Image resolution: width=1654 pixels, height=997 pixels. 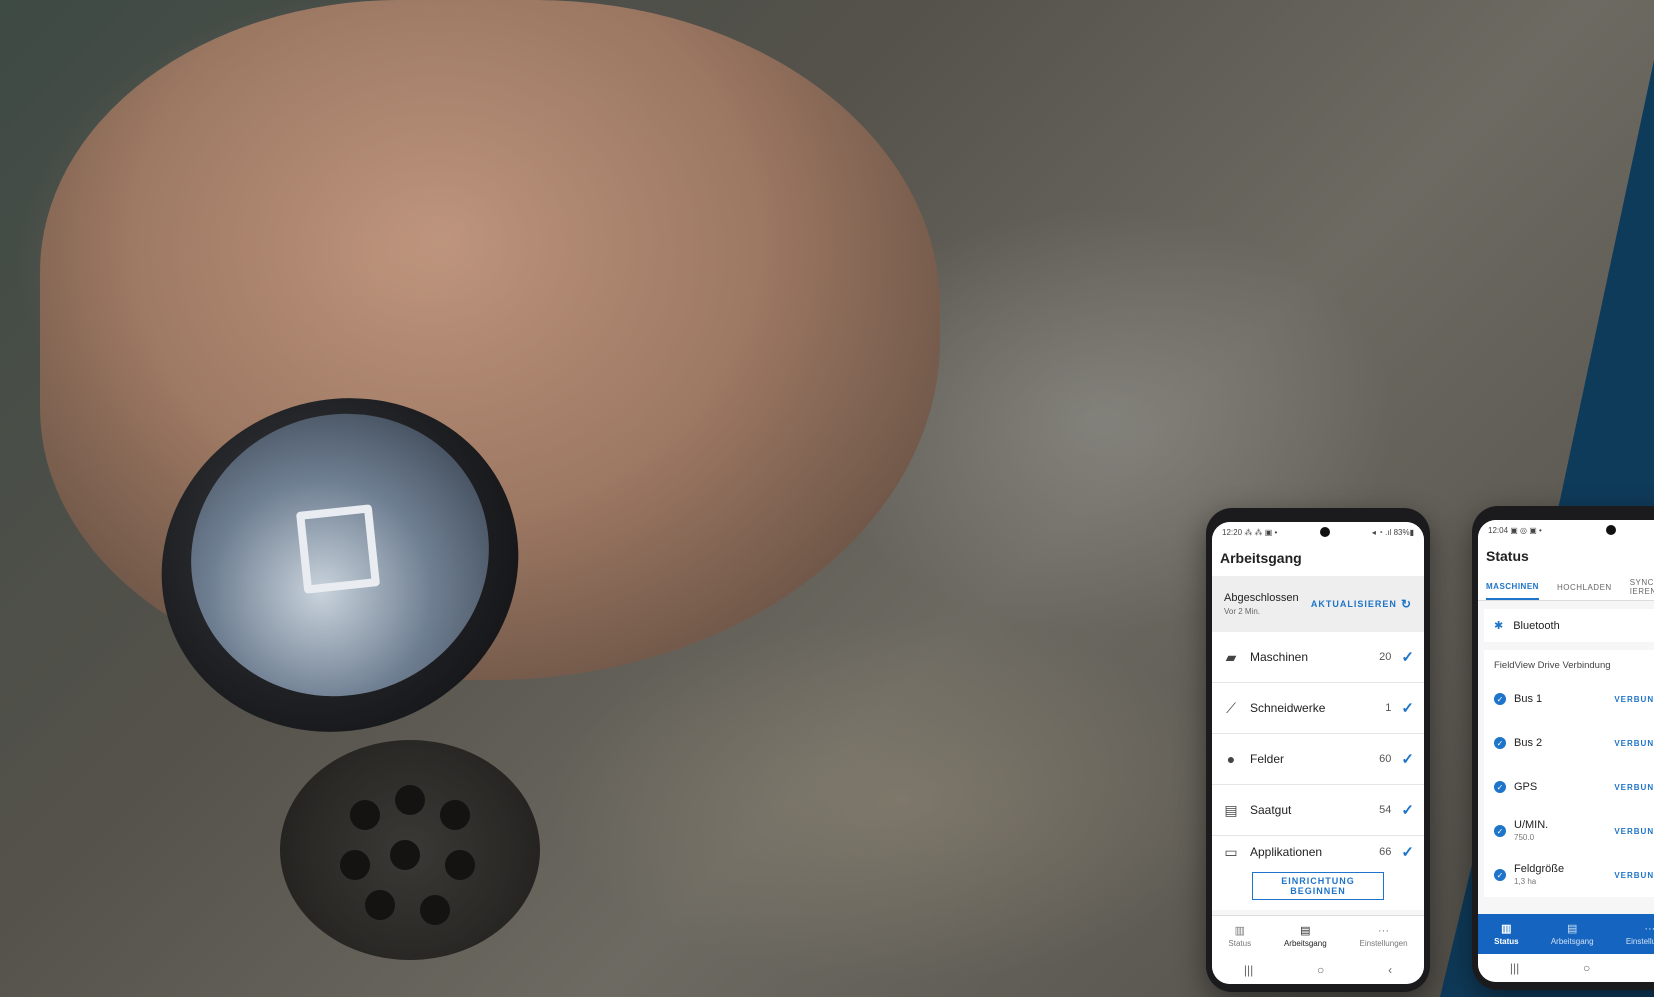 I want to click on bluetooth-icon: ✱, so click(x=1499, y=626).